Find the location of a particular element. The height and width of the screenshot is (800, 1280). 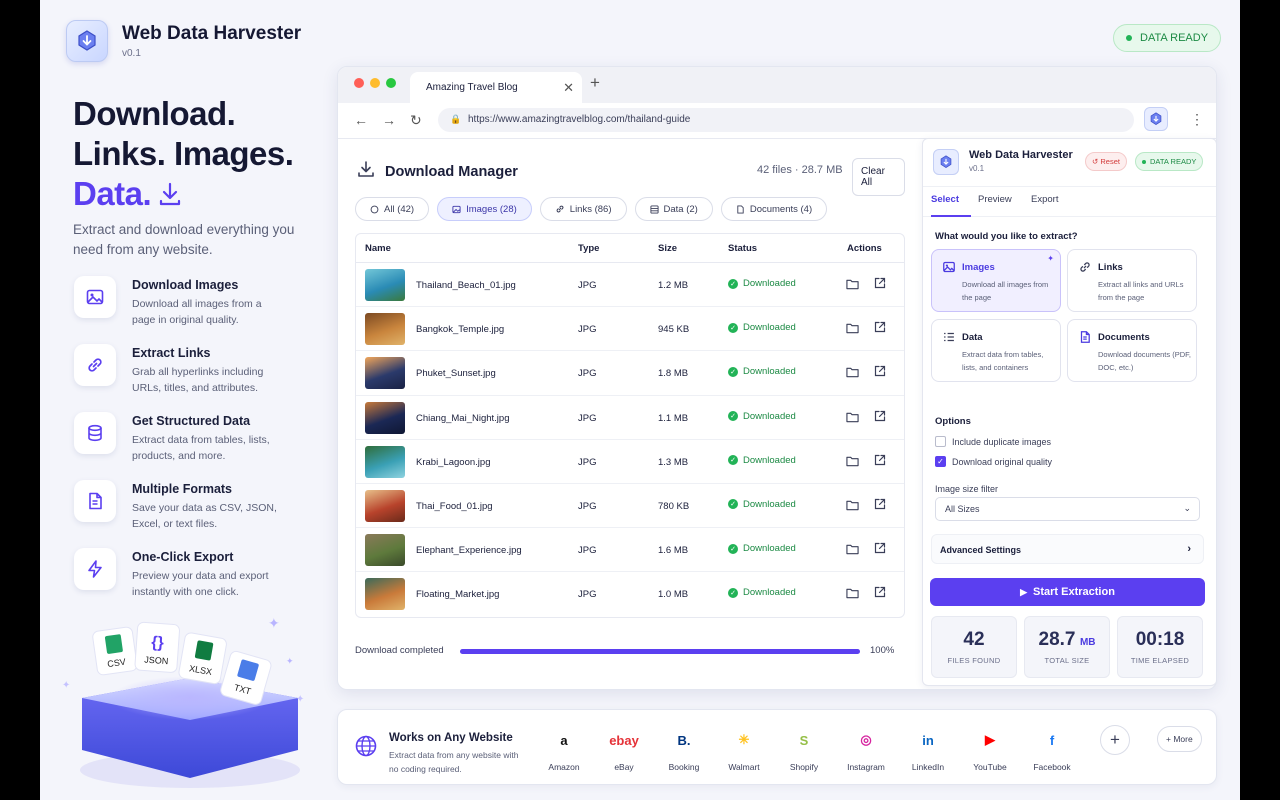

table-header: Name Type Size Status Actions is located at coordinates (630, 248).